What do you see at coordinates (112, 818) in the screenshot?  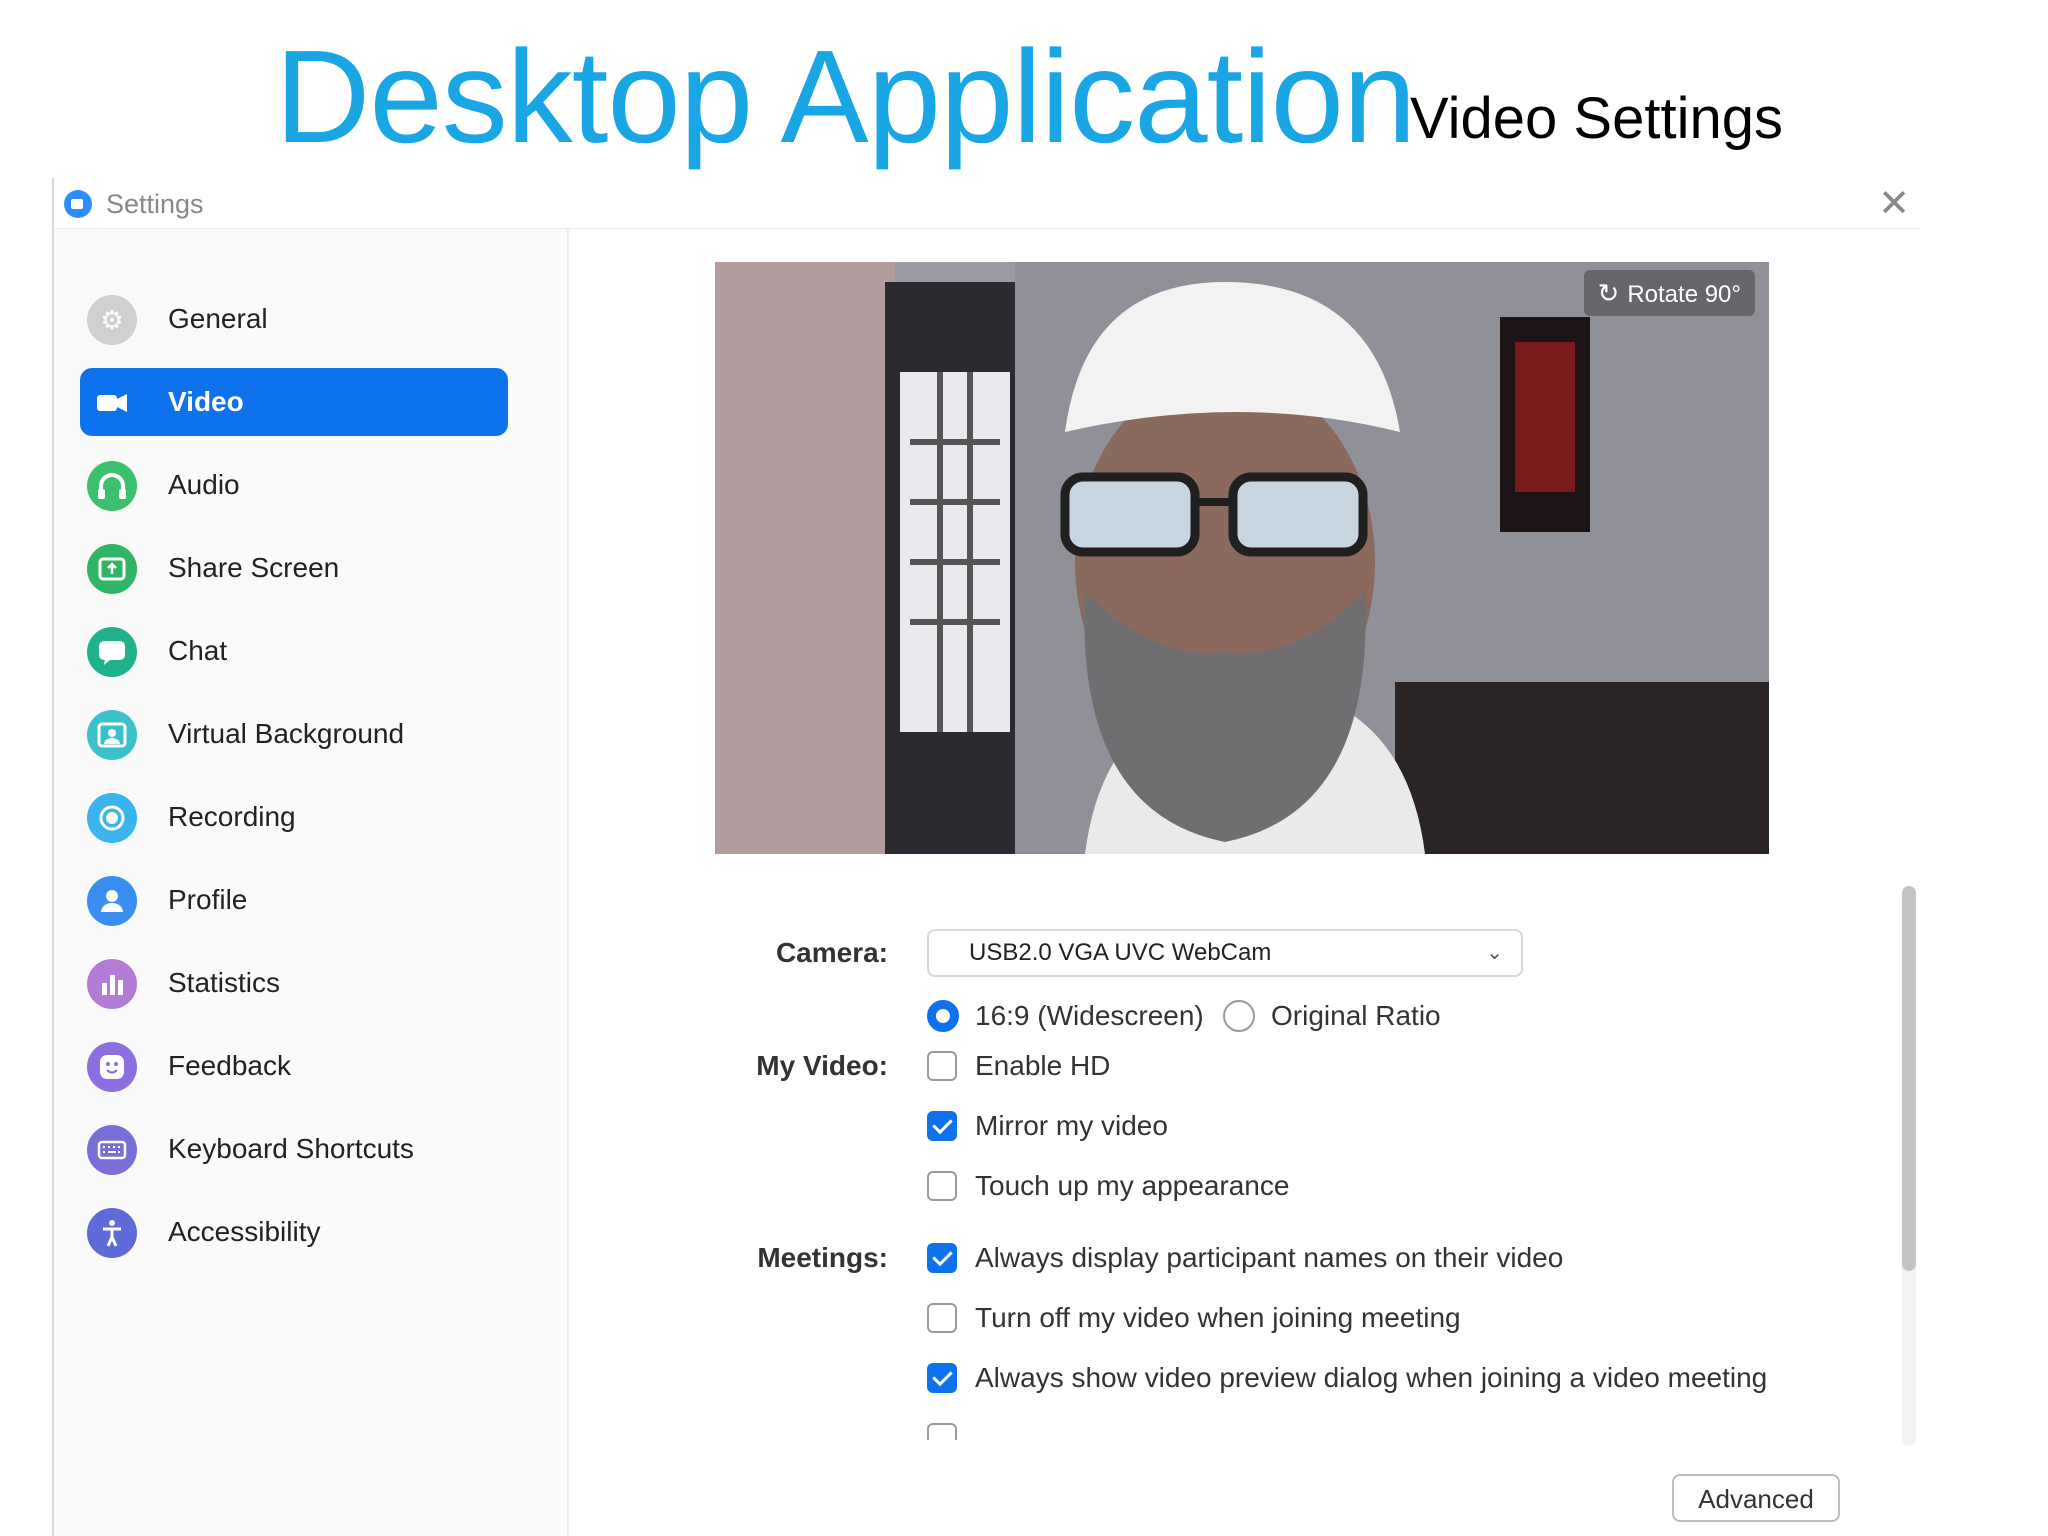 I see `record-icon` at bounding box center [112, 818].